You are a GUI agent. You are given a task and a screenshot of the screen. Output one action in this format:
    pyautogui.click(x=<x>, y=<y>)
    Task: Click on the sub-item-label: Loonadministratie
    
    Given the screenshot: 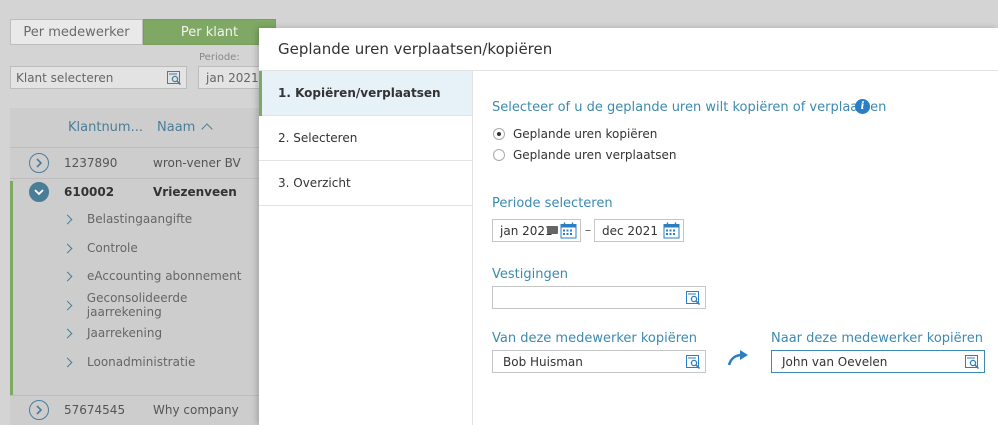 What is the action you would take?
    pyautogui.click(x=141, y=362)
    